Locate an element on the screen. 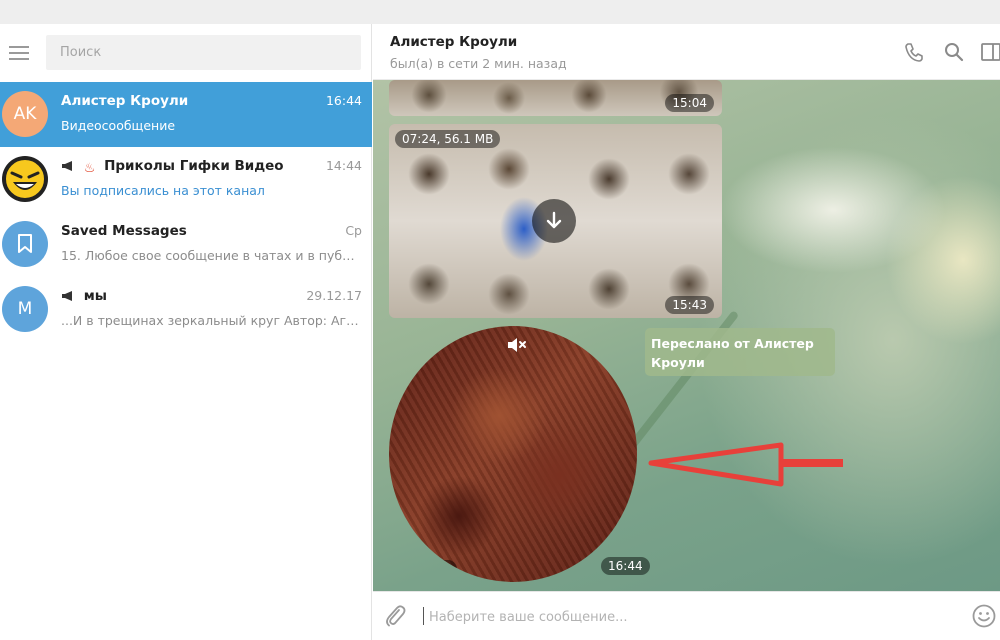  chat-name-row: ♨ Приколы Гифки Видео is located at coordinates (172, 167).